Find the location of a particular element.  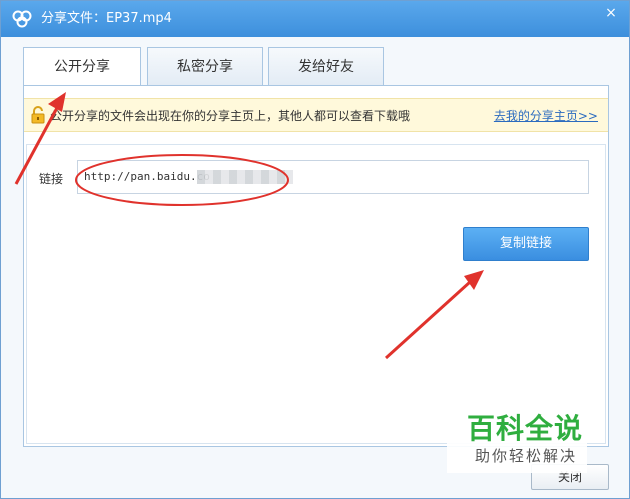

tab-public-share: 公开分享 is located at coordinates (82, 66).